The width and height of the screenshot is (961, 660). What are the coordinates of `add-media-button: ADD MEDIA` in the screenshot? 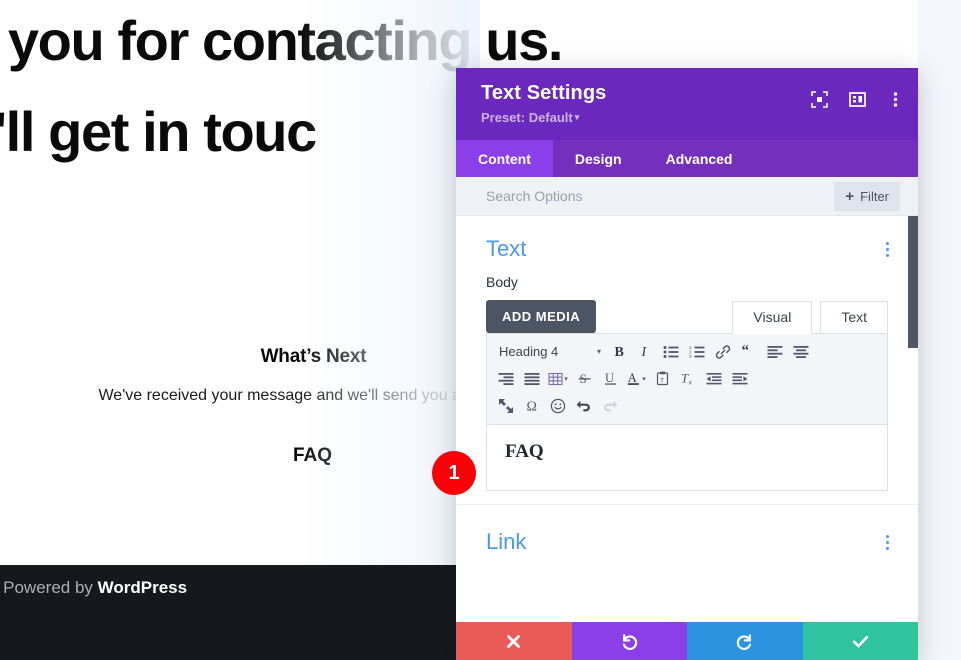 It's located at (541, 316).